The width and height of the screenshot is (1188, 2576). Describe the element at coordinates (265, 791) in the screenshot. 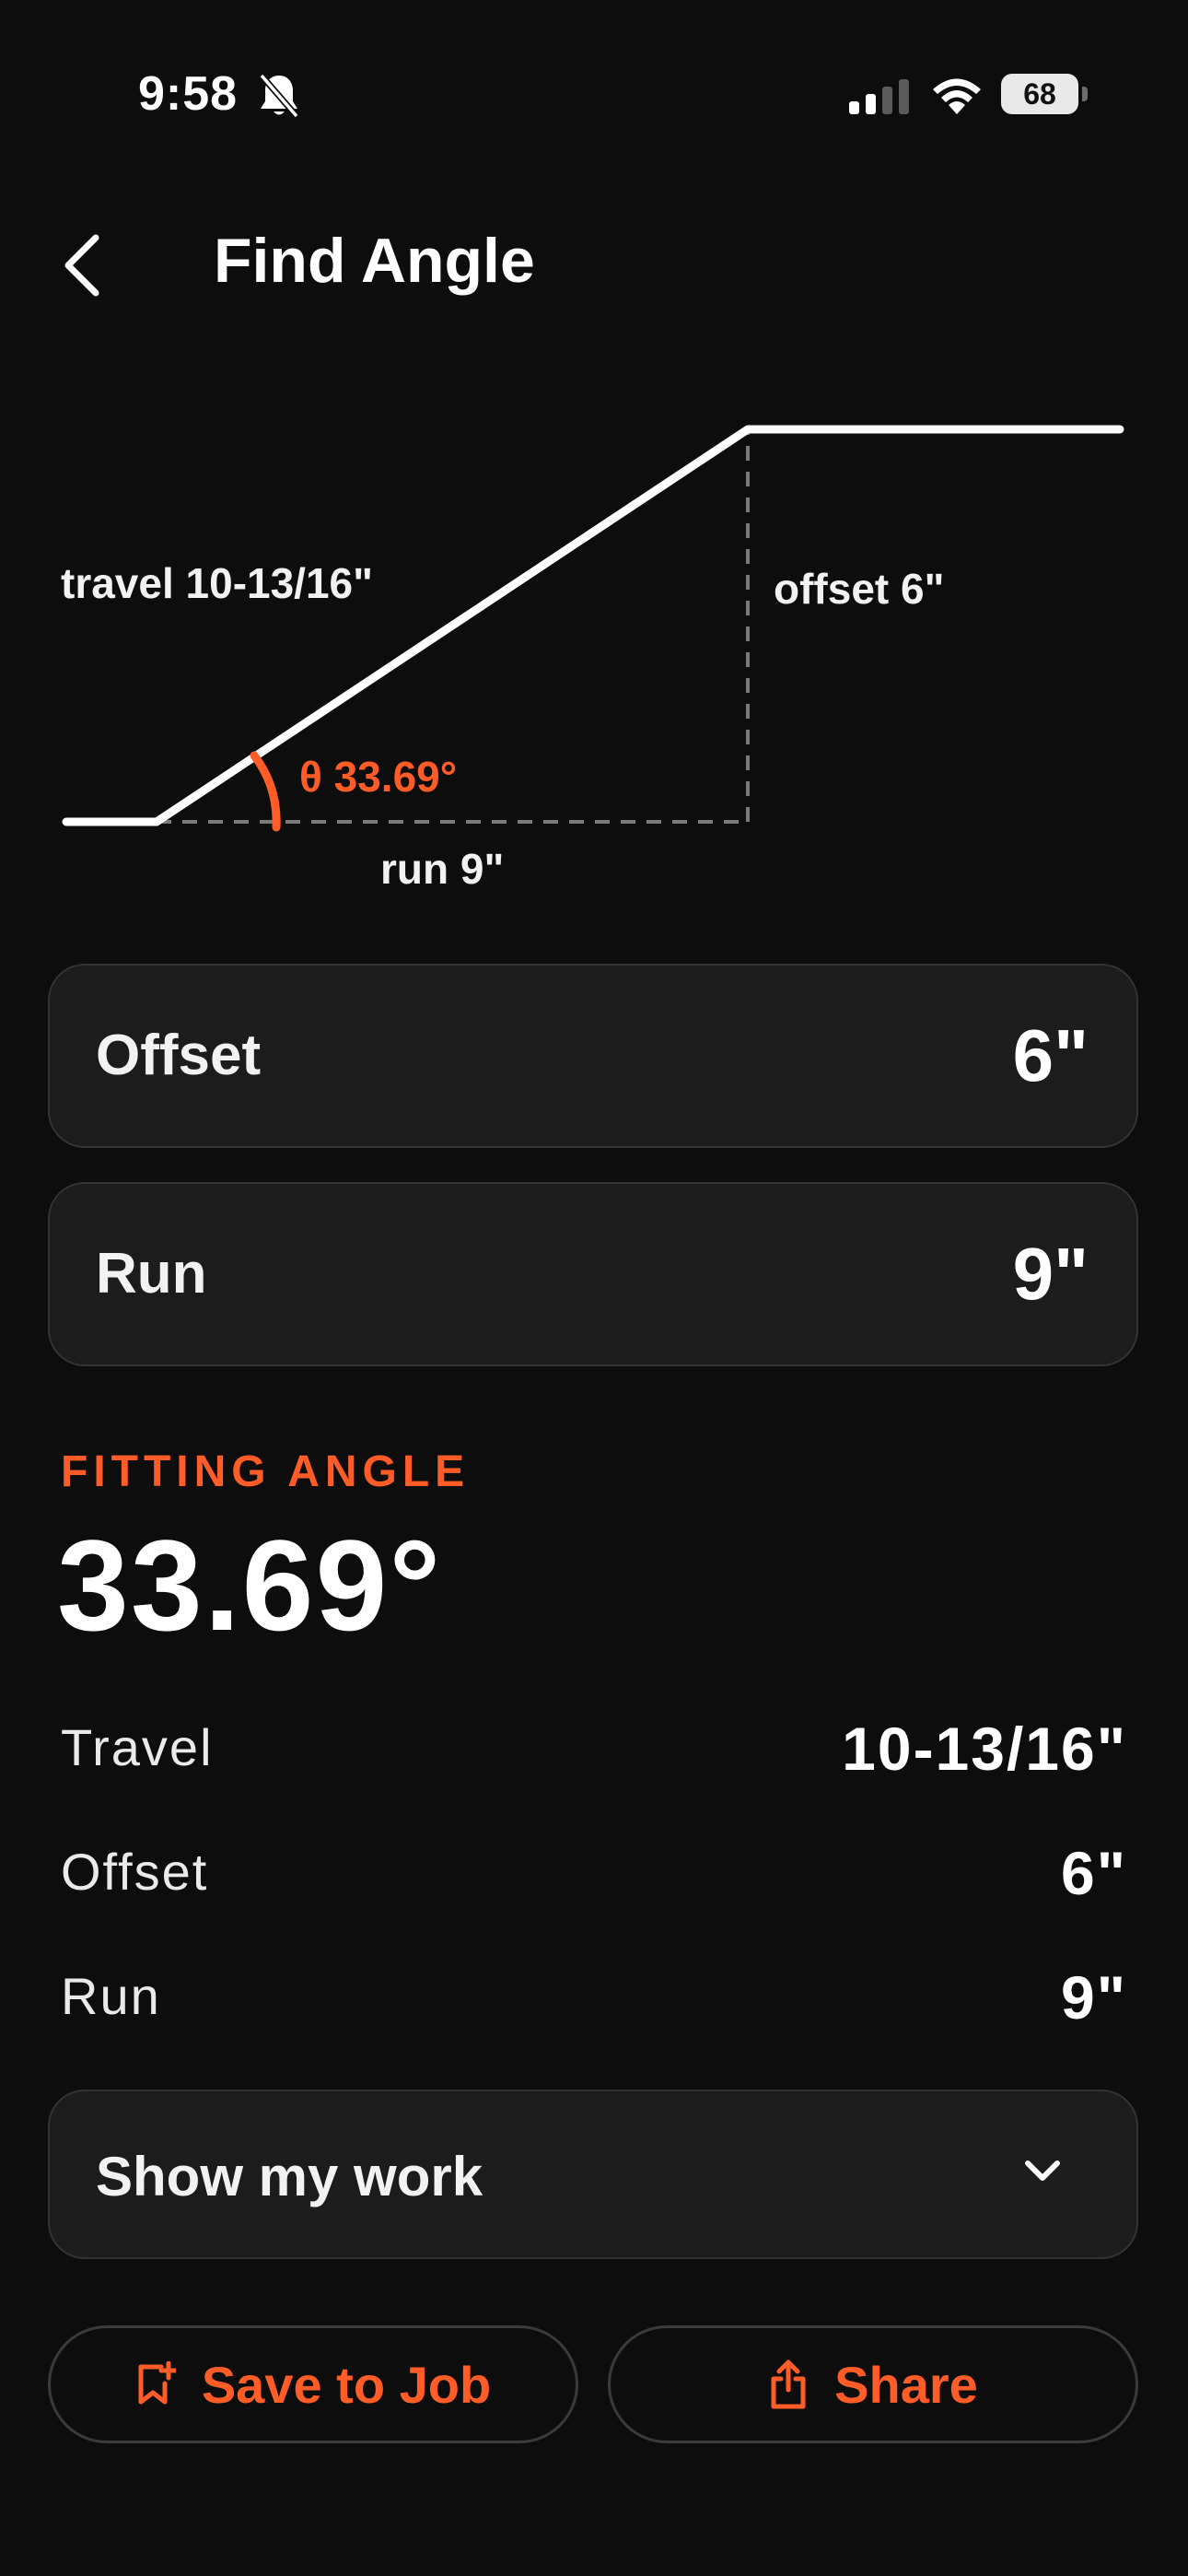

I see `angle-arc` at that location.